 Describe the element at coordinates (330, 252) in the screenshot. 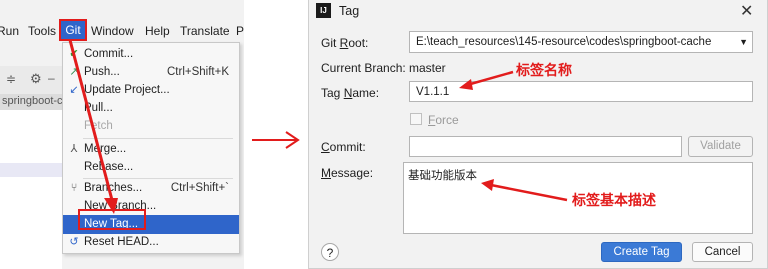

I see `help-button: ?` at that location.